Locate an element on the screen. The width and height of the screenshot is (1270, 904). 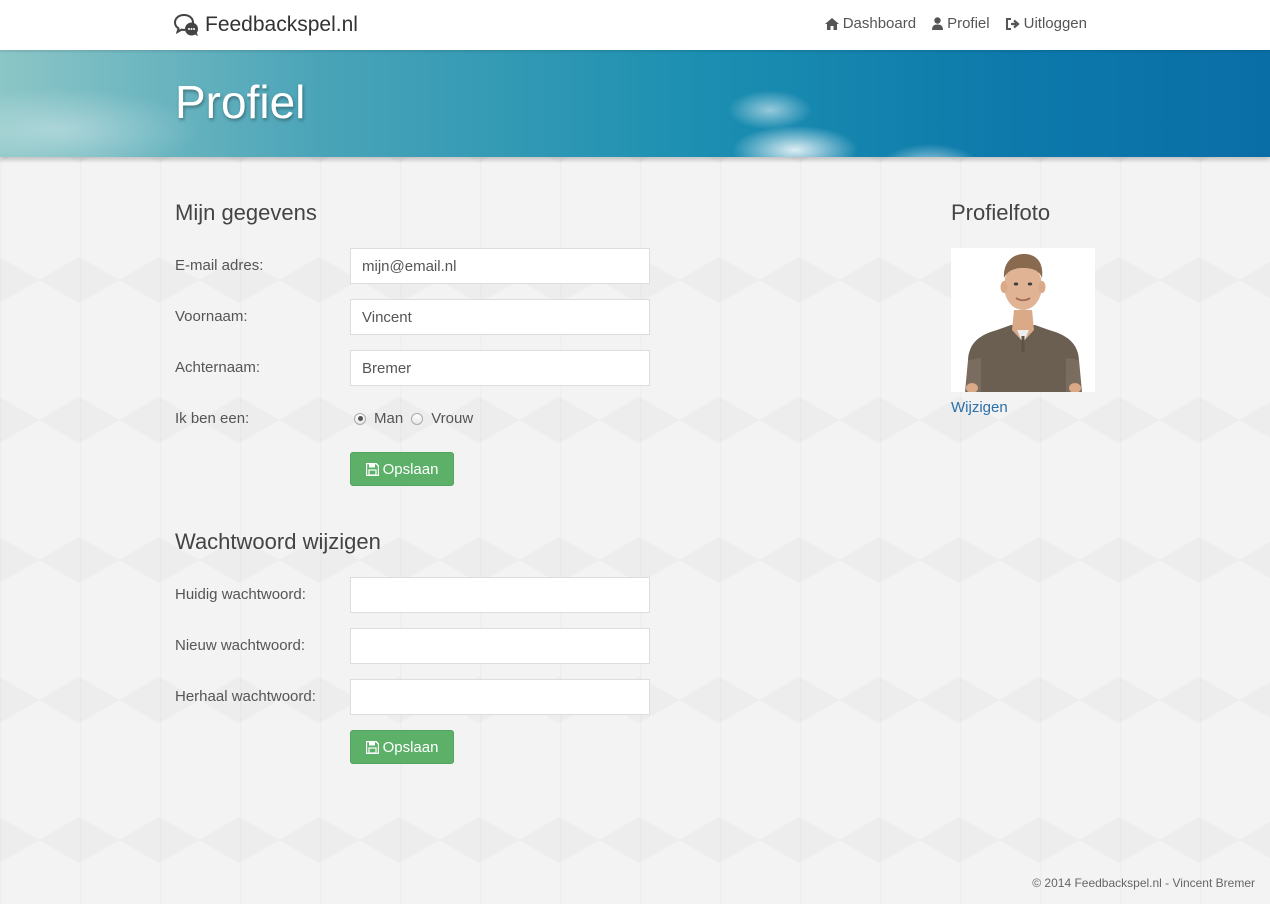
gender-radio-vrouw is located at coordinates (417, 418).